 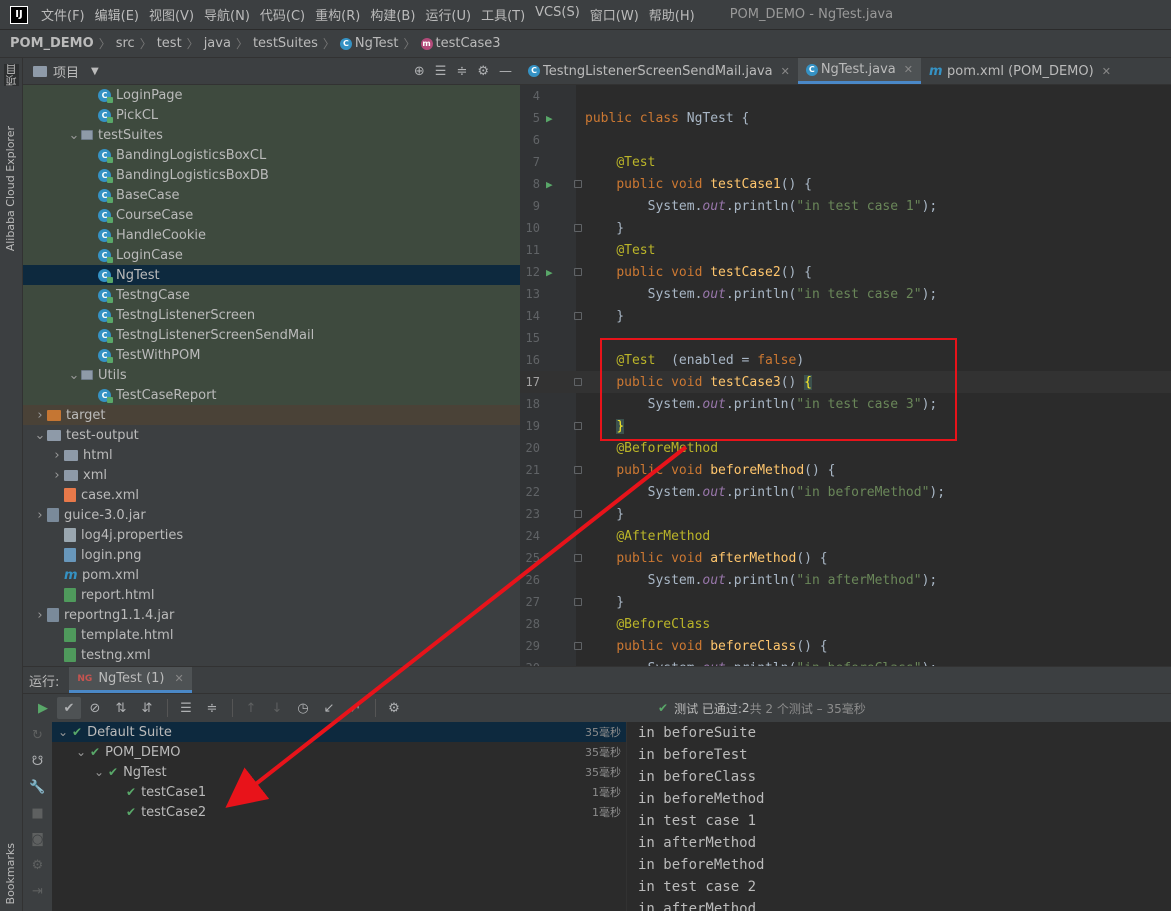 What do you see at coordinates (448, 14) in the screenshot?
I see `menu-item: 运行(U)` at bounding box center [448, 14].